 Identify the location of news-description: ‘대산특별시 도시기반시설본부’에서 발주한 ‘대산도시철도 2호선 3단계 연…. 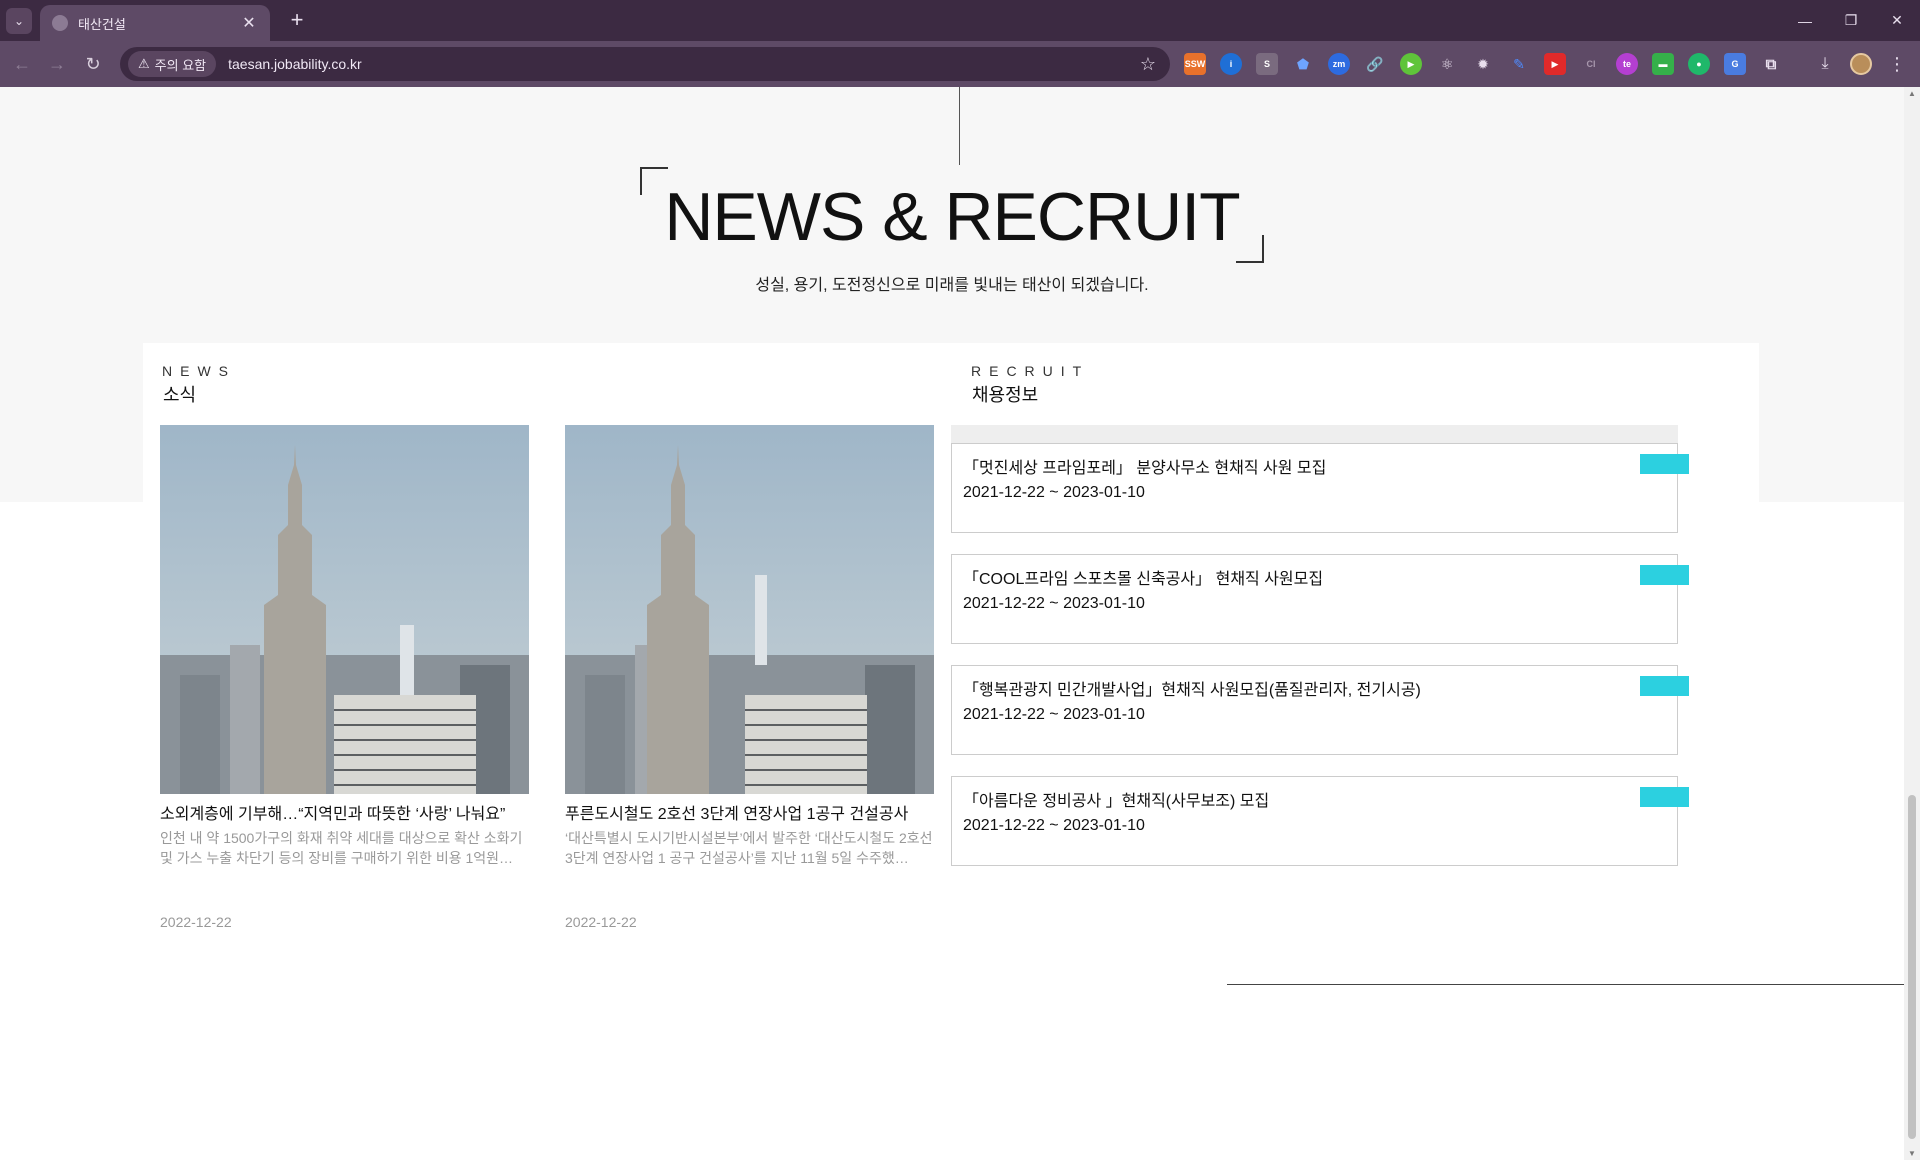
(749, 848).